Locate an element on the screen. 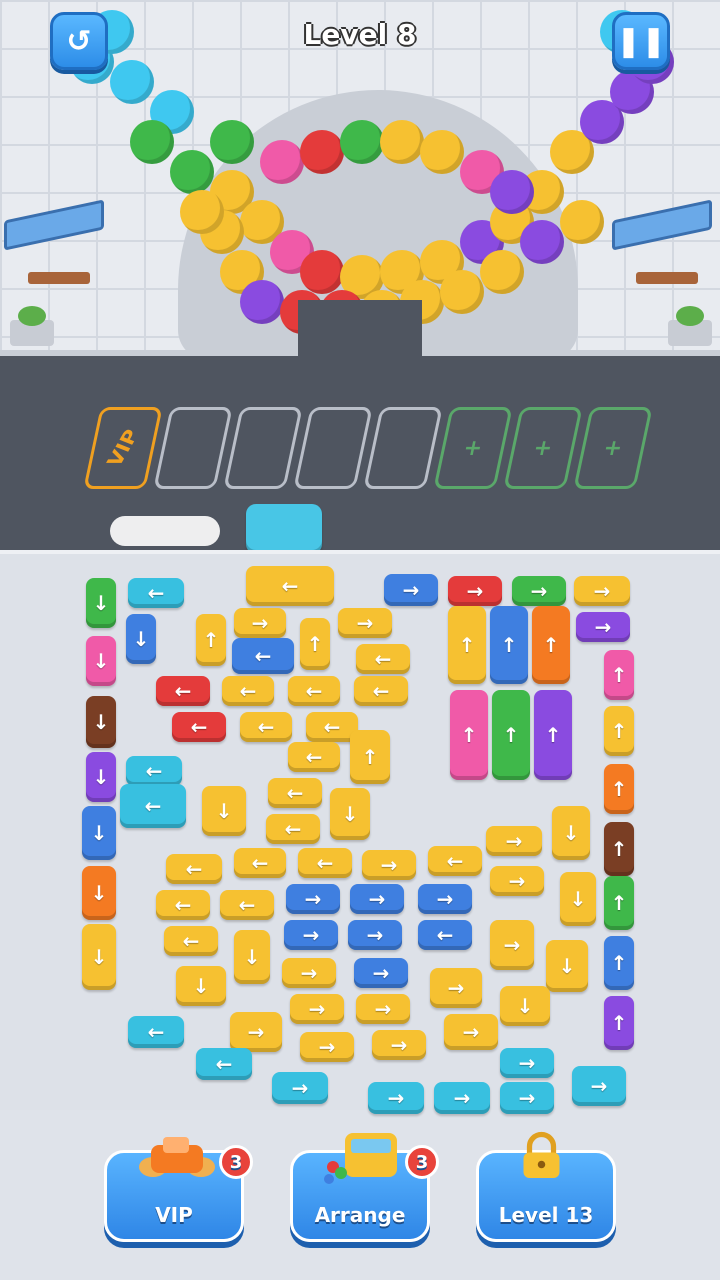  pause-button: ❚❚ is located at coordinates (641, 41).